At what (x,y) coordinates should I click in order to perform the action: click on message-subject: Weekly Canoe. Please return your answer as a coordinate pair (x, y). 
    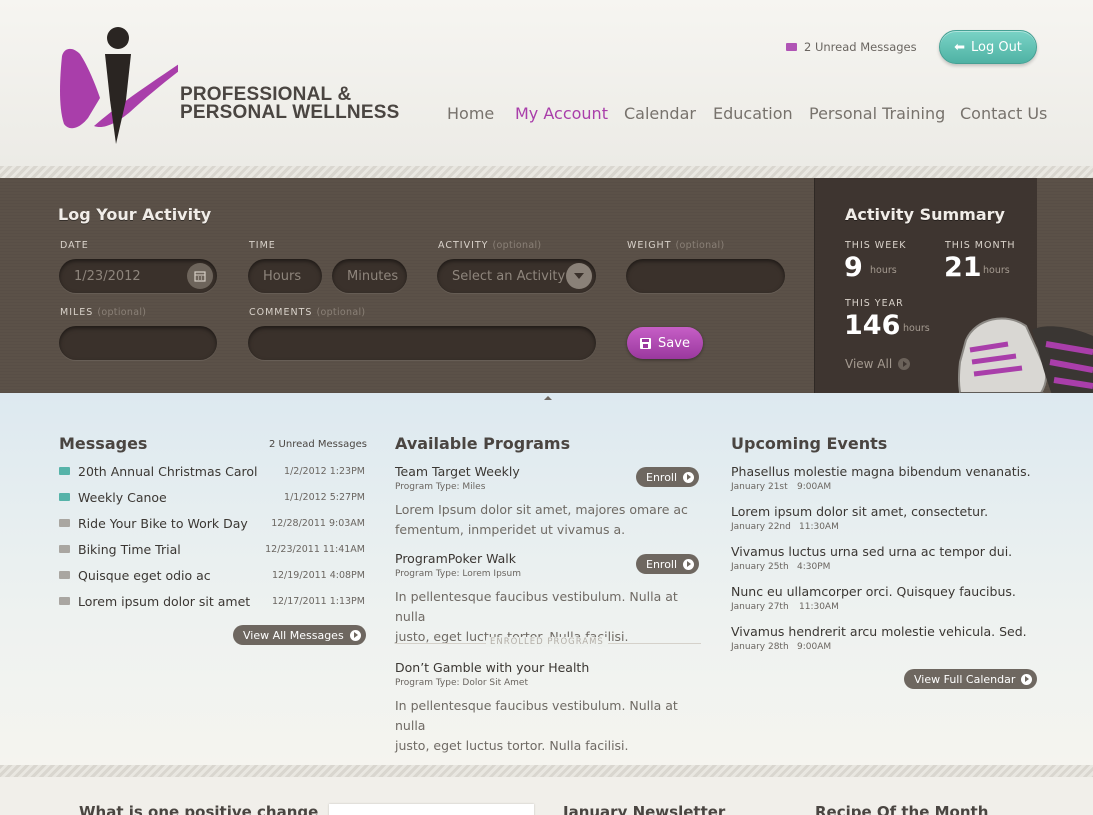
    Looking at the image, I should click on (122, 497).